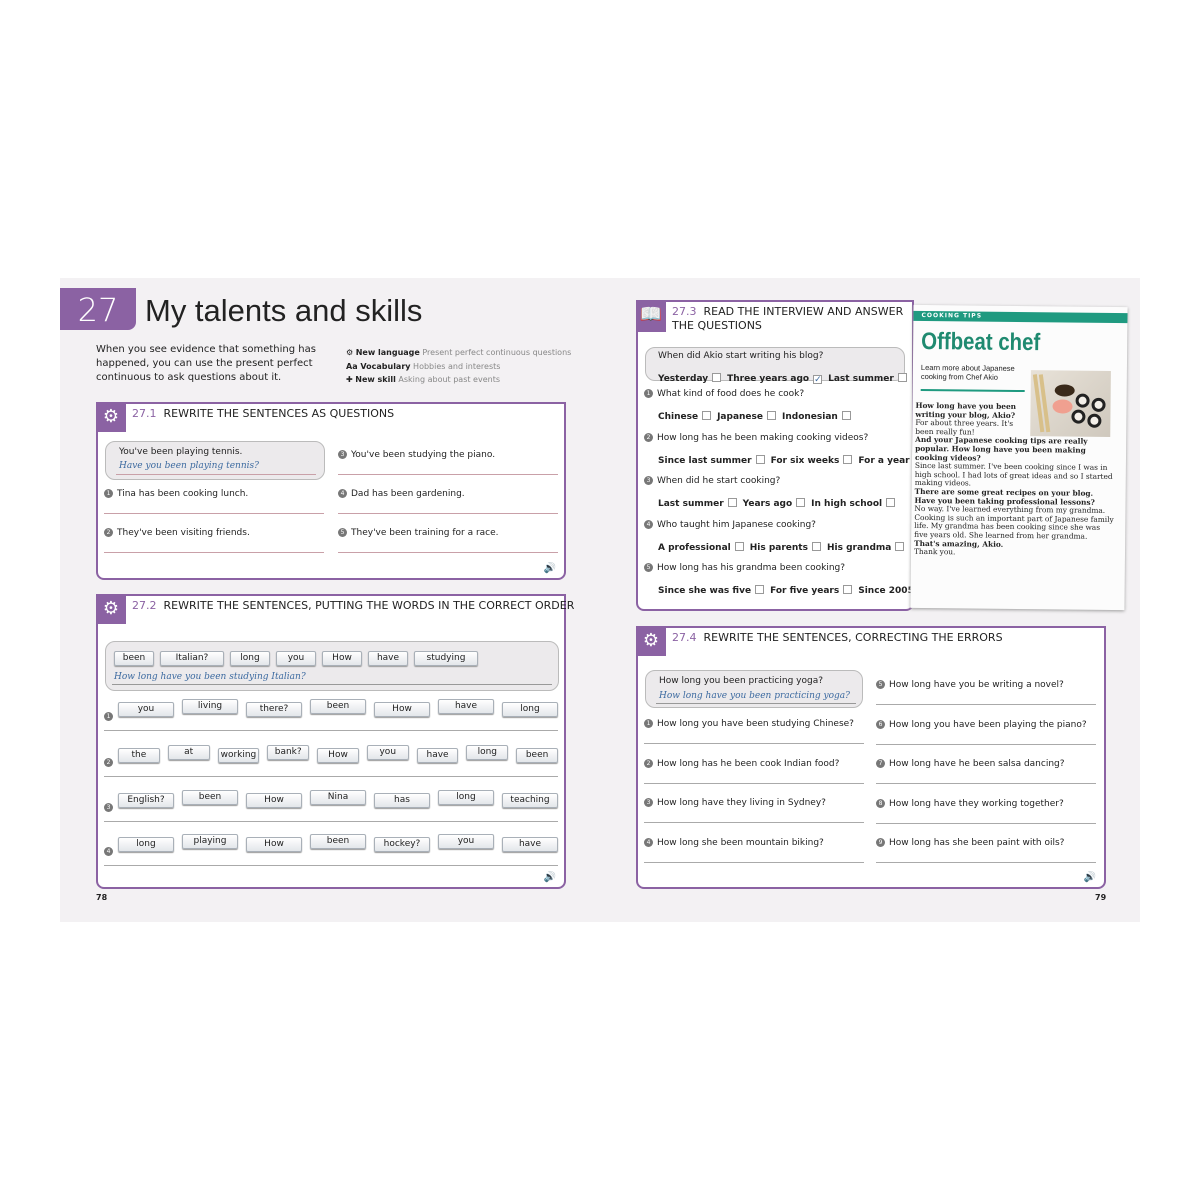  I want to click on word-chip: at, so click(188, 752).